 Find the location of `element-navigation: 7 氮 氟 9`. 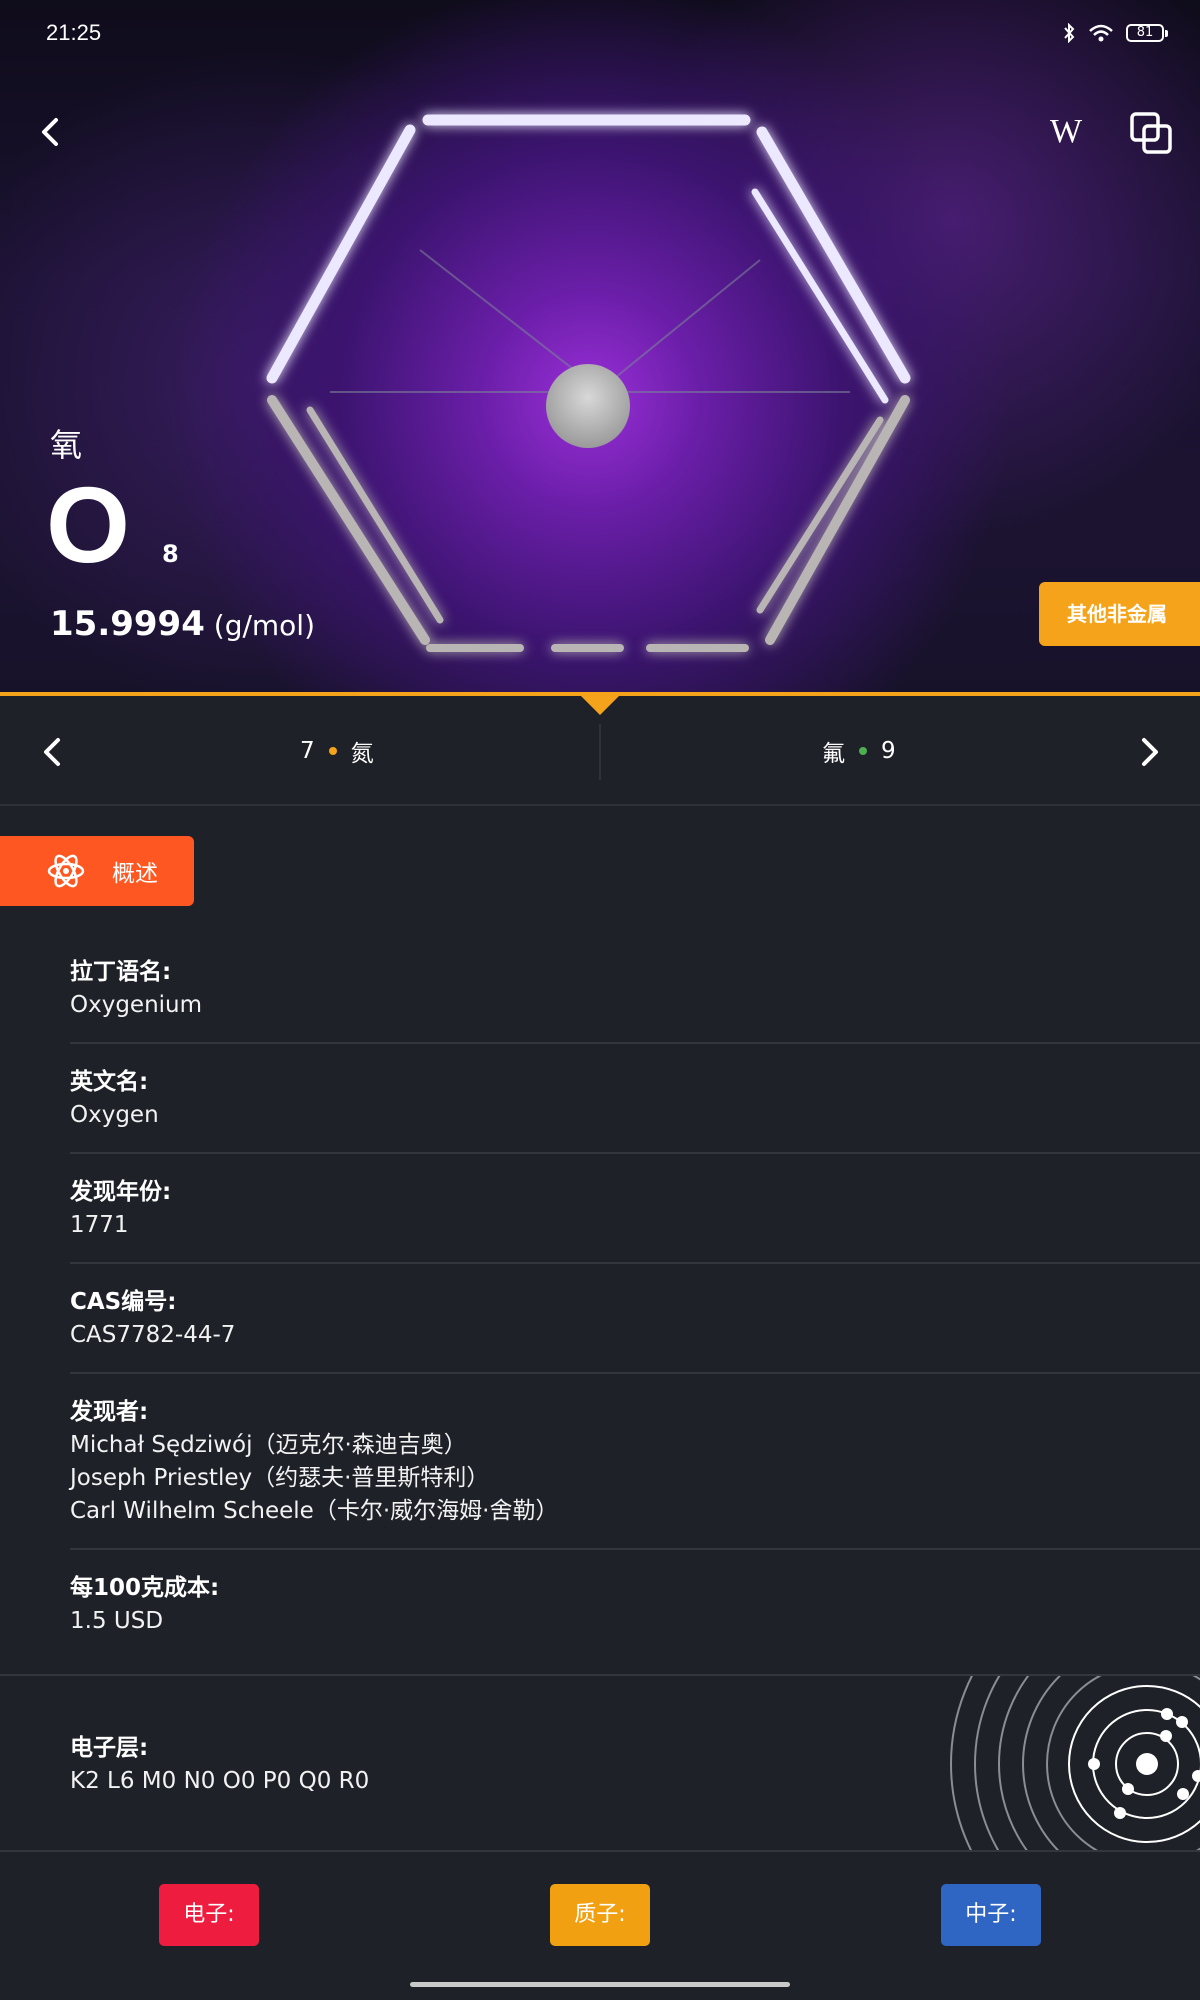

element-navigation: 7 氮 氟 9 is located at coordinates (600, 751).